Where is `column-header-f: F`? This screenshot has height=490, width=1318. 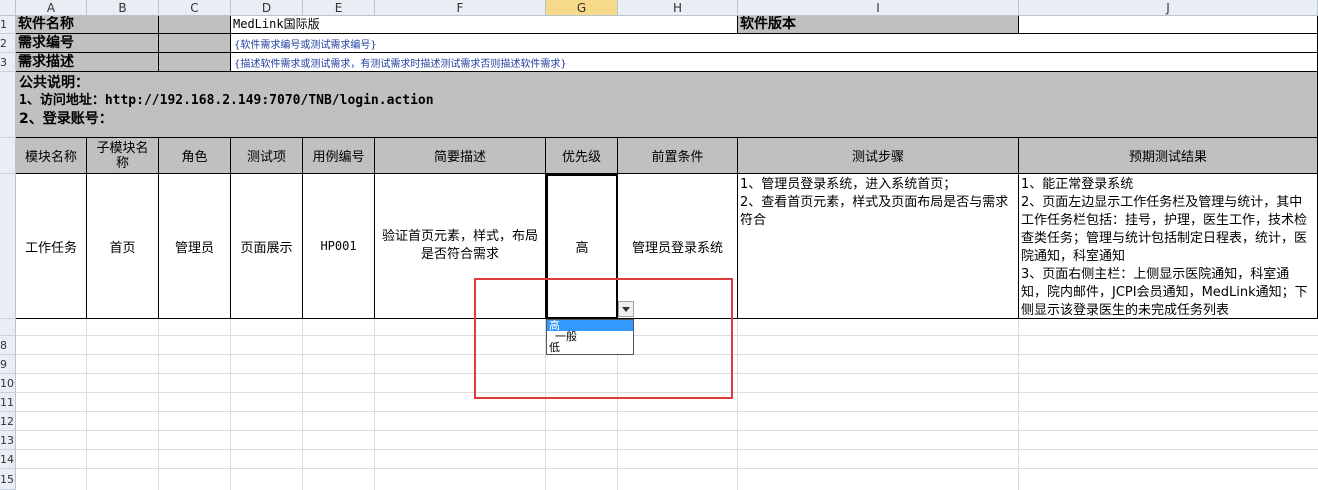
column-header-f: F is located at coordinates (460, 8).